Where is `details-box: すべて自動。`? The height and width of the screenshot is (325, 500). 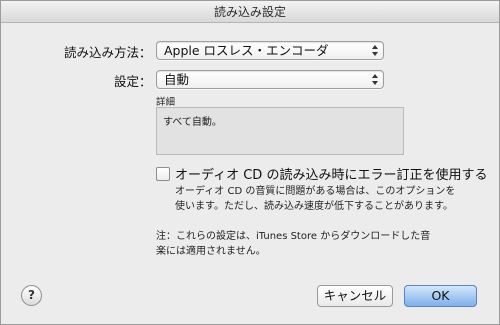 details-box: すべて自動。 is located at coordinates (280, 131).